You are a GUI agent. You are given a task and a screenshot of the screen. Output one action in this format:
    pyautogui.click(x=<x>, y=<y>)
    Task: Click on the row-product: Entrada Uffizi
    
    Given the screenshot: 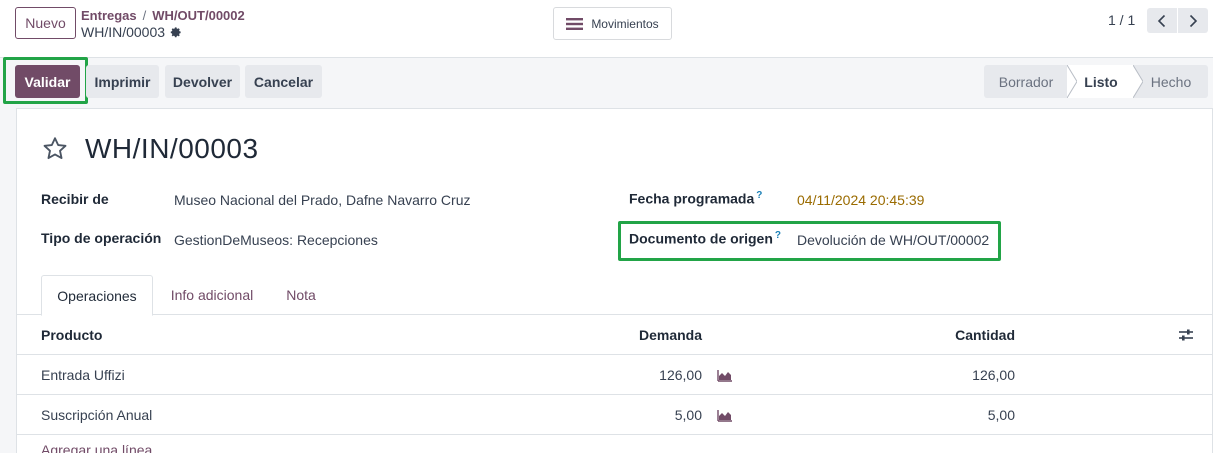 What is the action you would take?
    pyautogui.click(x=83, y=375)
    